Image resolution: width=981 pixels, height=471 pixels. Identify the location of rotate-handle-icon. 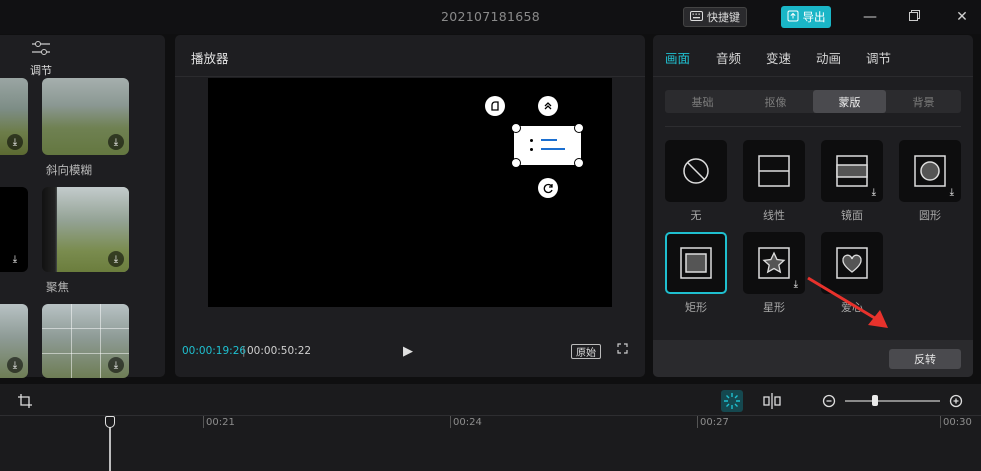
(548, 188).